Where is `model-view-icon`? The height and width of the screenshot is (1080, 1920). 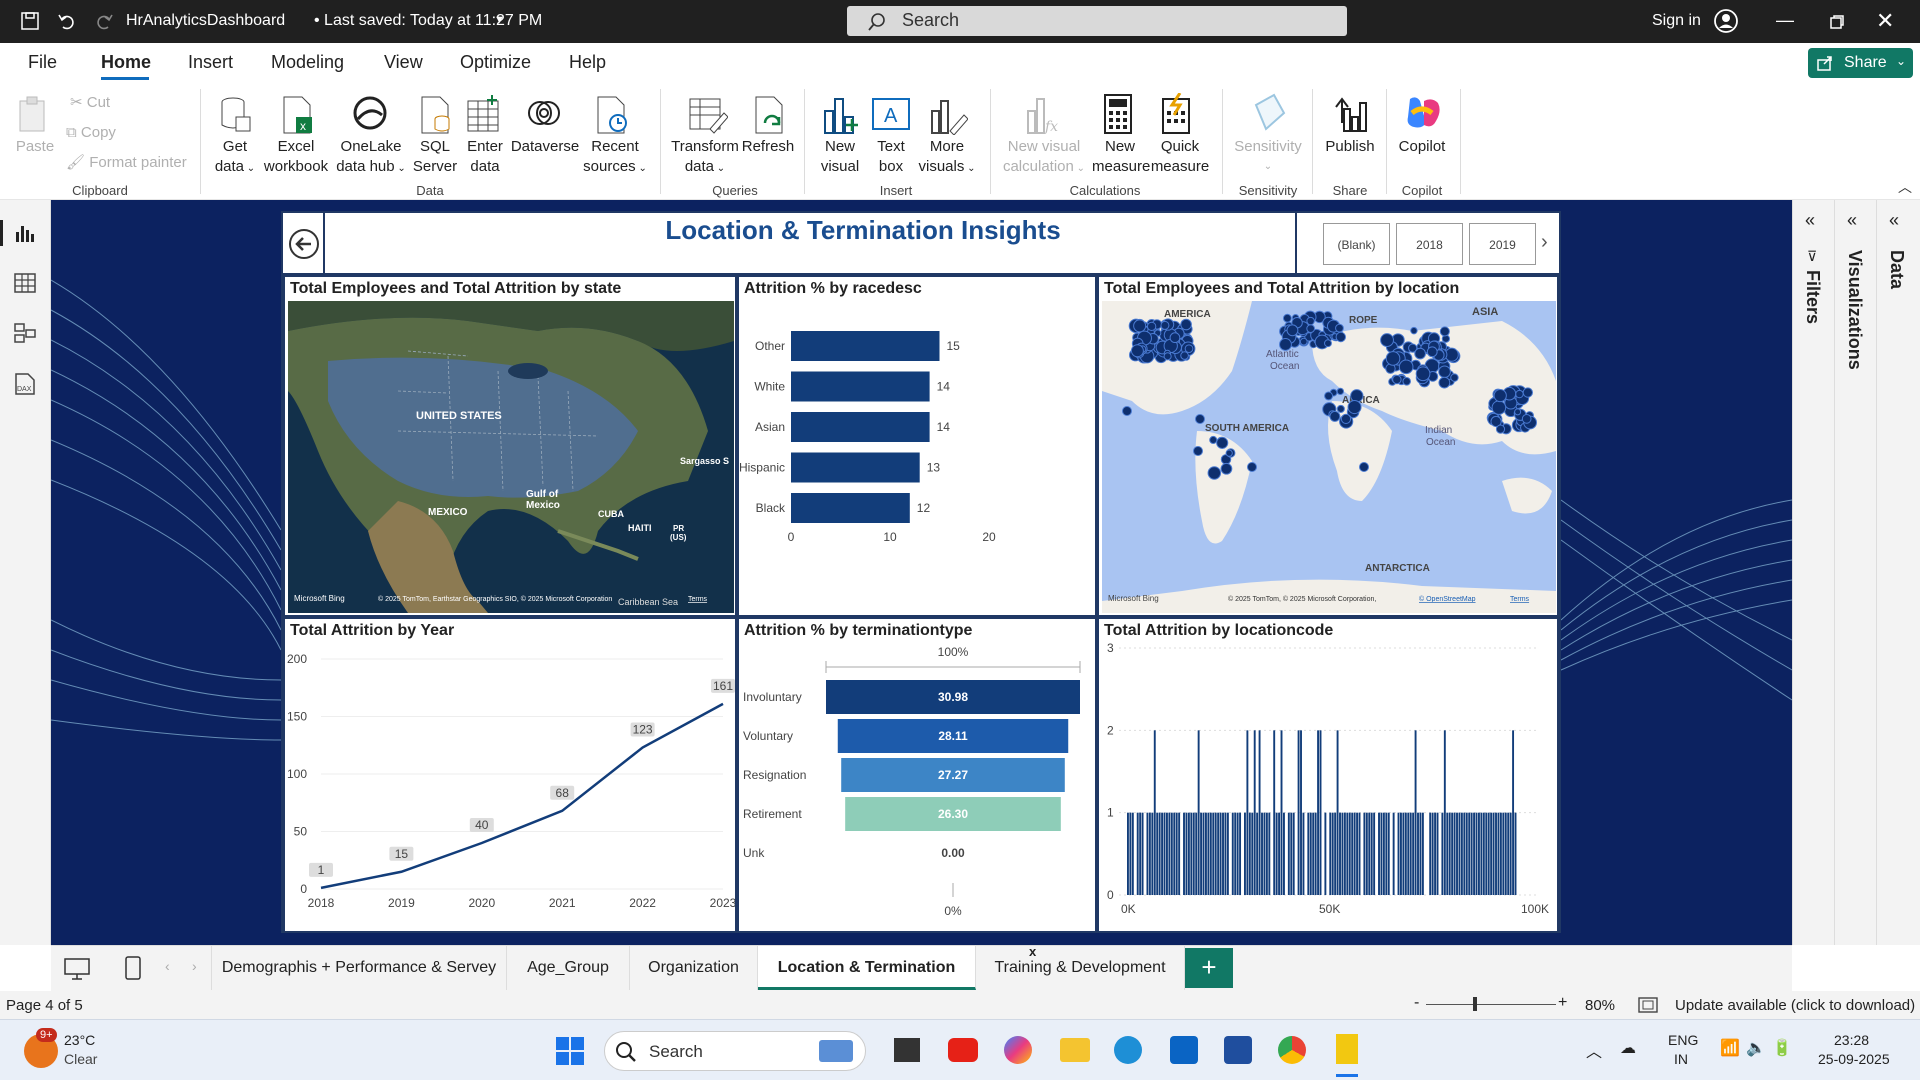 model-view-icon is located at coordinates (25, 333).